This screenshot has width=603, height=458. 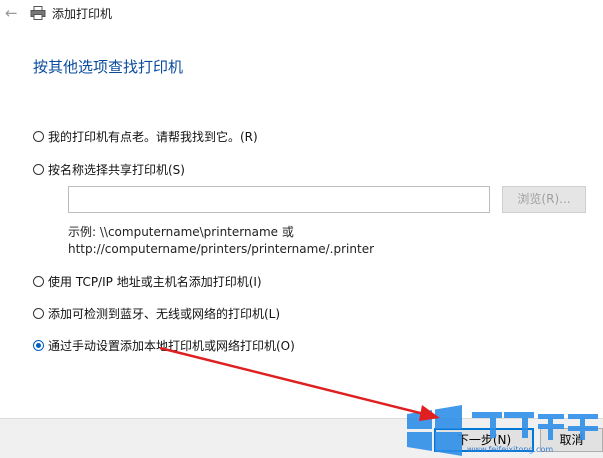 What do you see at coordinates (108, 67) in the screenshot?
I see `page-heading: 按其他选项查找打印机` at bounding box center [108, 67].